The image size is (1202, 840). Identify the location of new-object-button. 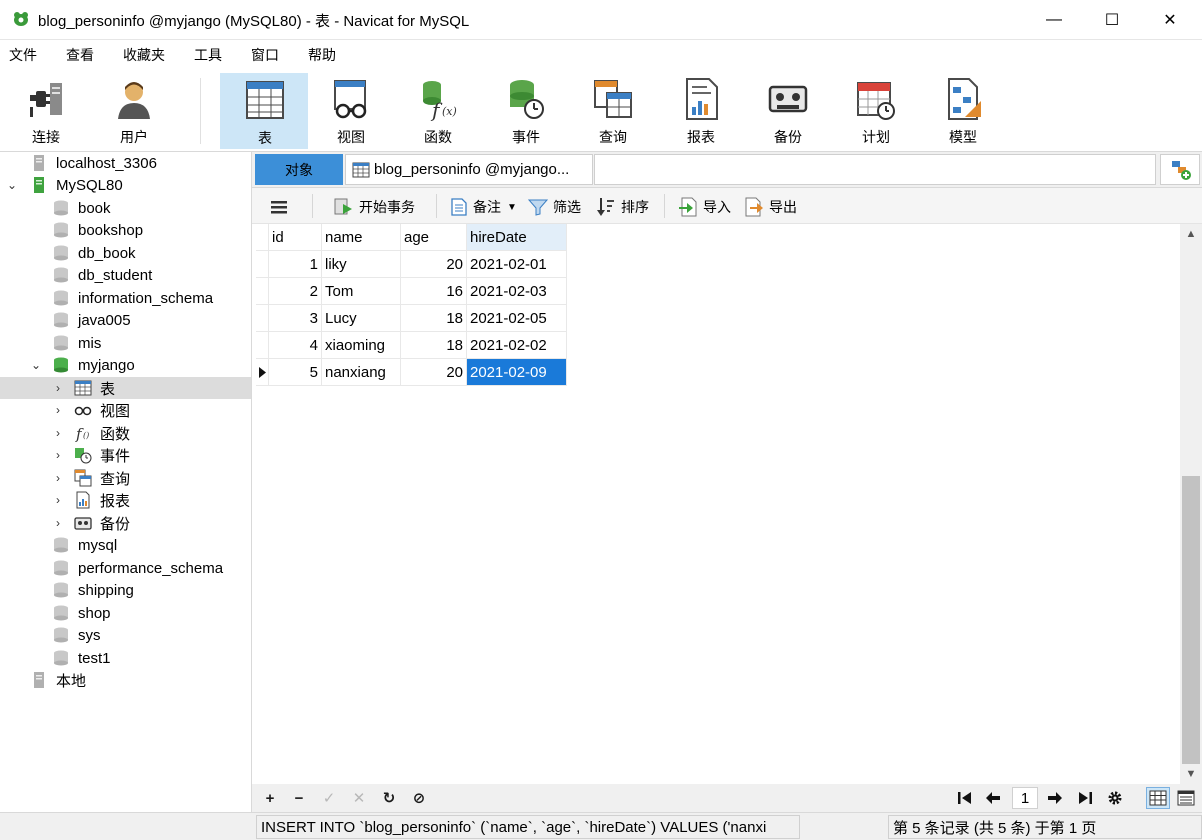
(1180, 169).